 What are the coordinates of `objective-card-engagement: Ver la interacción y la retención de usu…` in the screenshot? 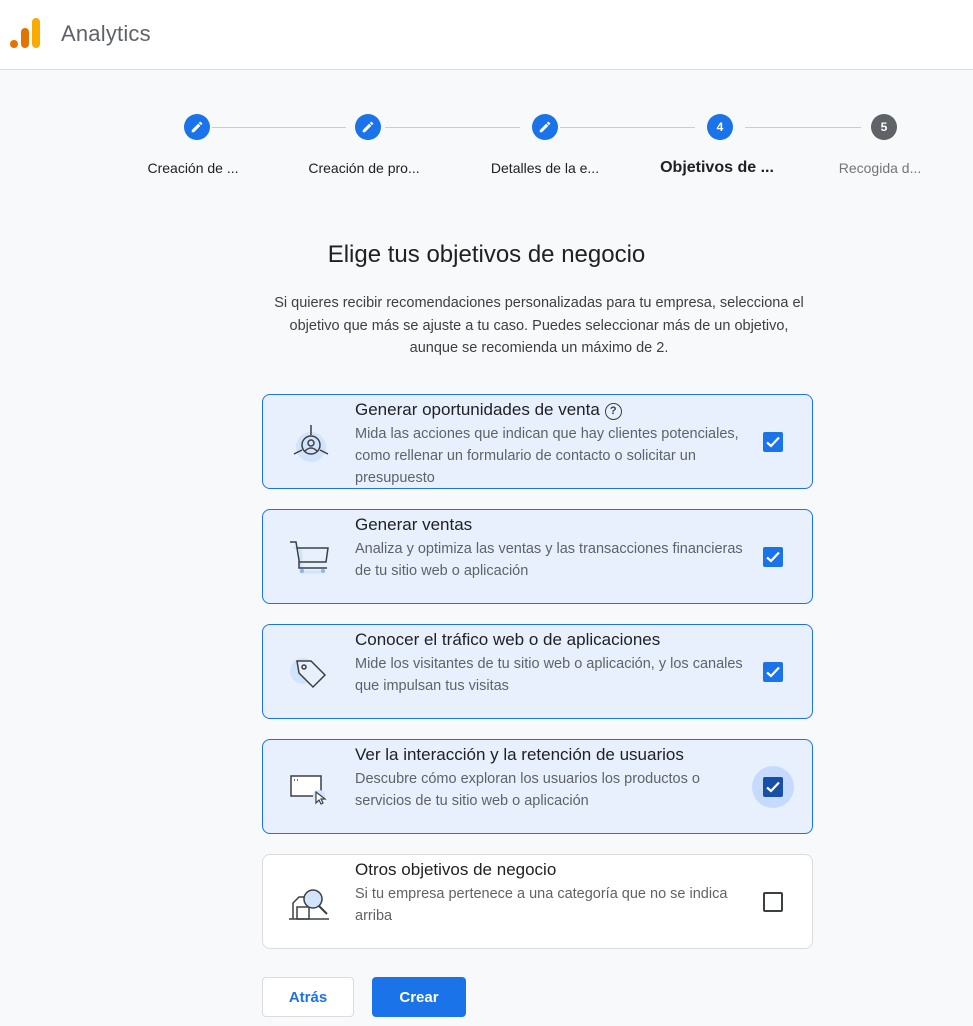 It's located at (537, 786).